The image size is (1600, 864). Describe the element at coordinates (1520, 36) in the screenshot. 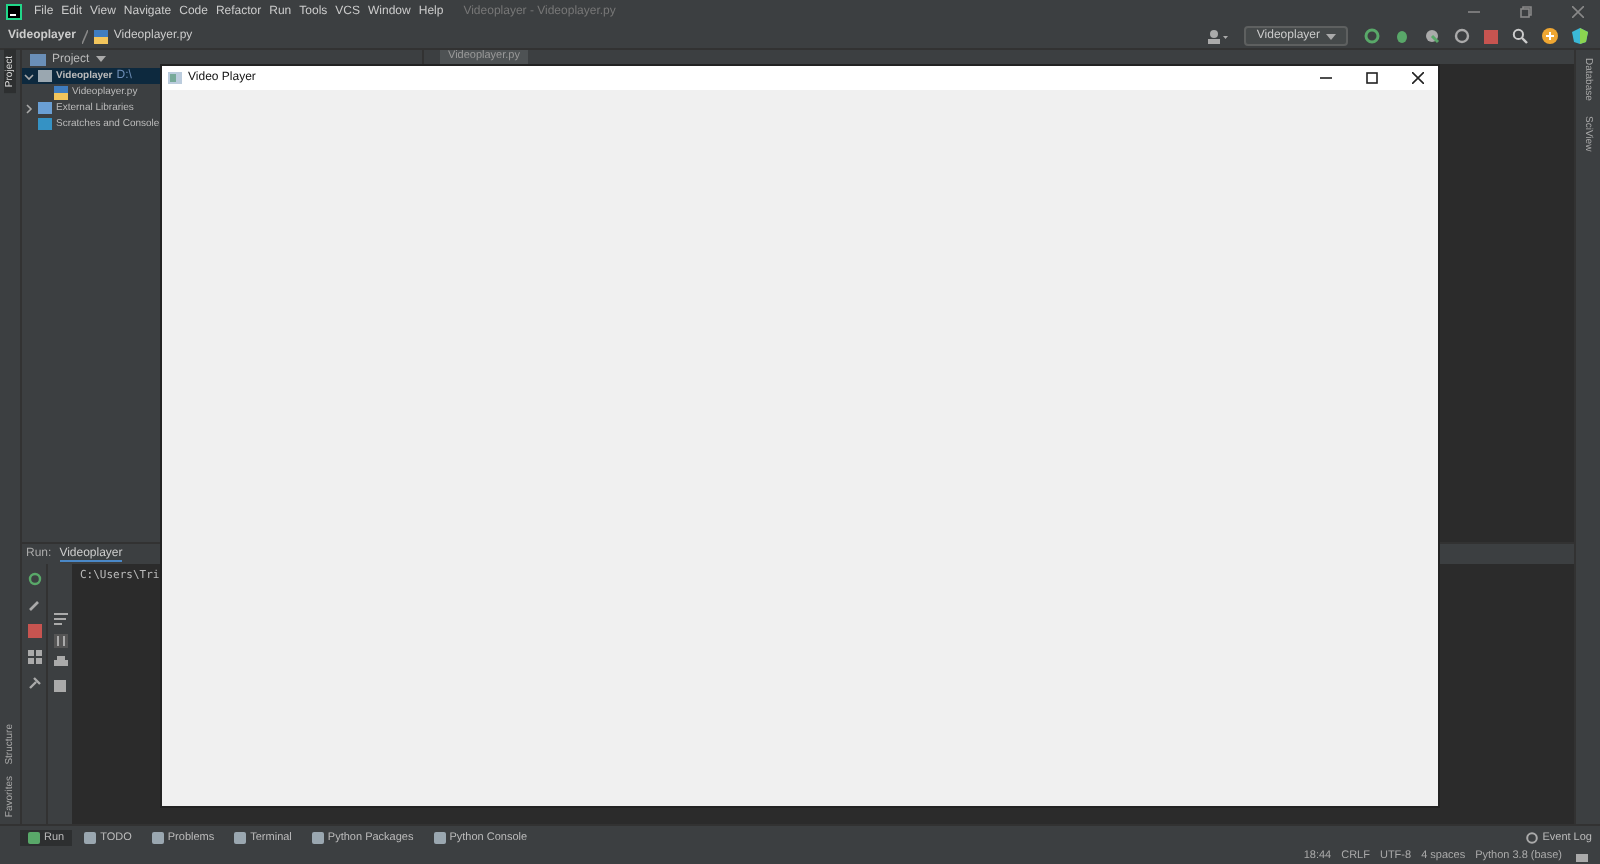

I see `search-icon` at that location.